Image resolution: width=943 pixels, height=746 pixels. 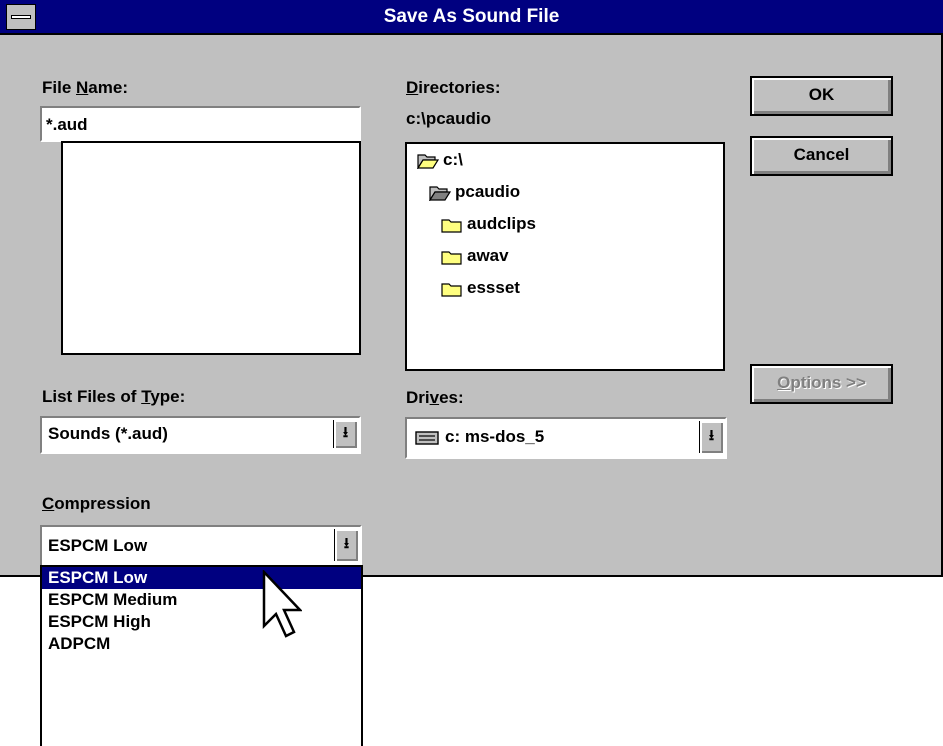 I want to click on directory-tree: c:\ pcaudio audclips awav essset, so click(x=565, y=256).